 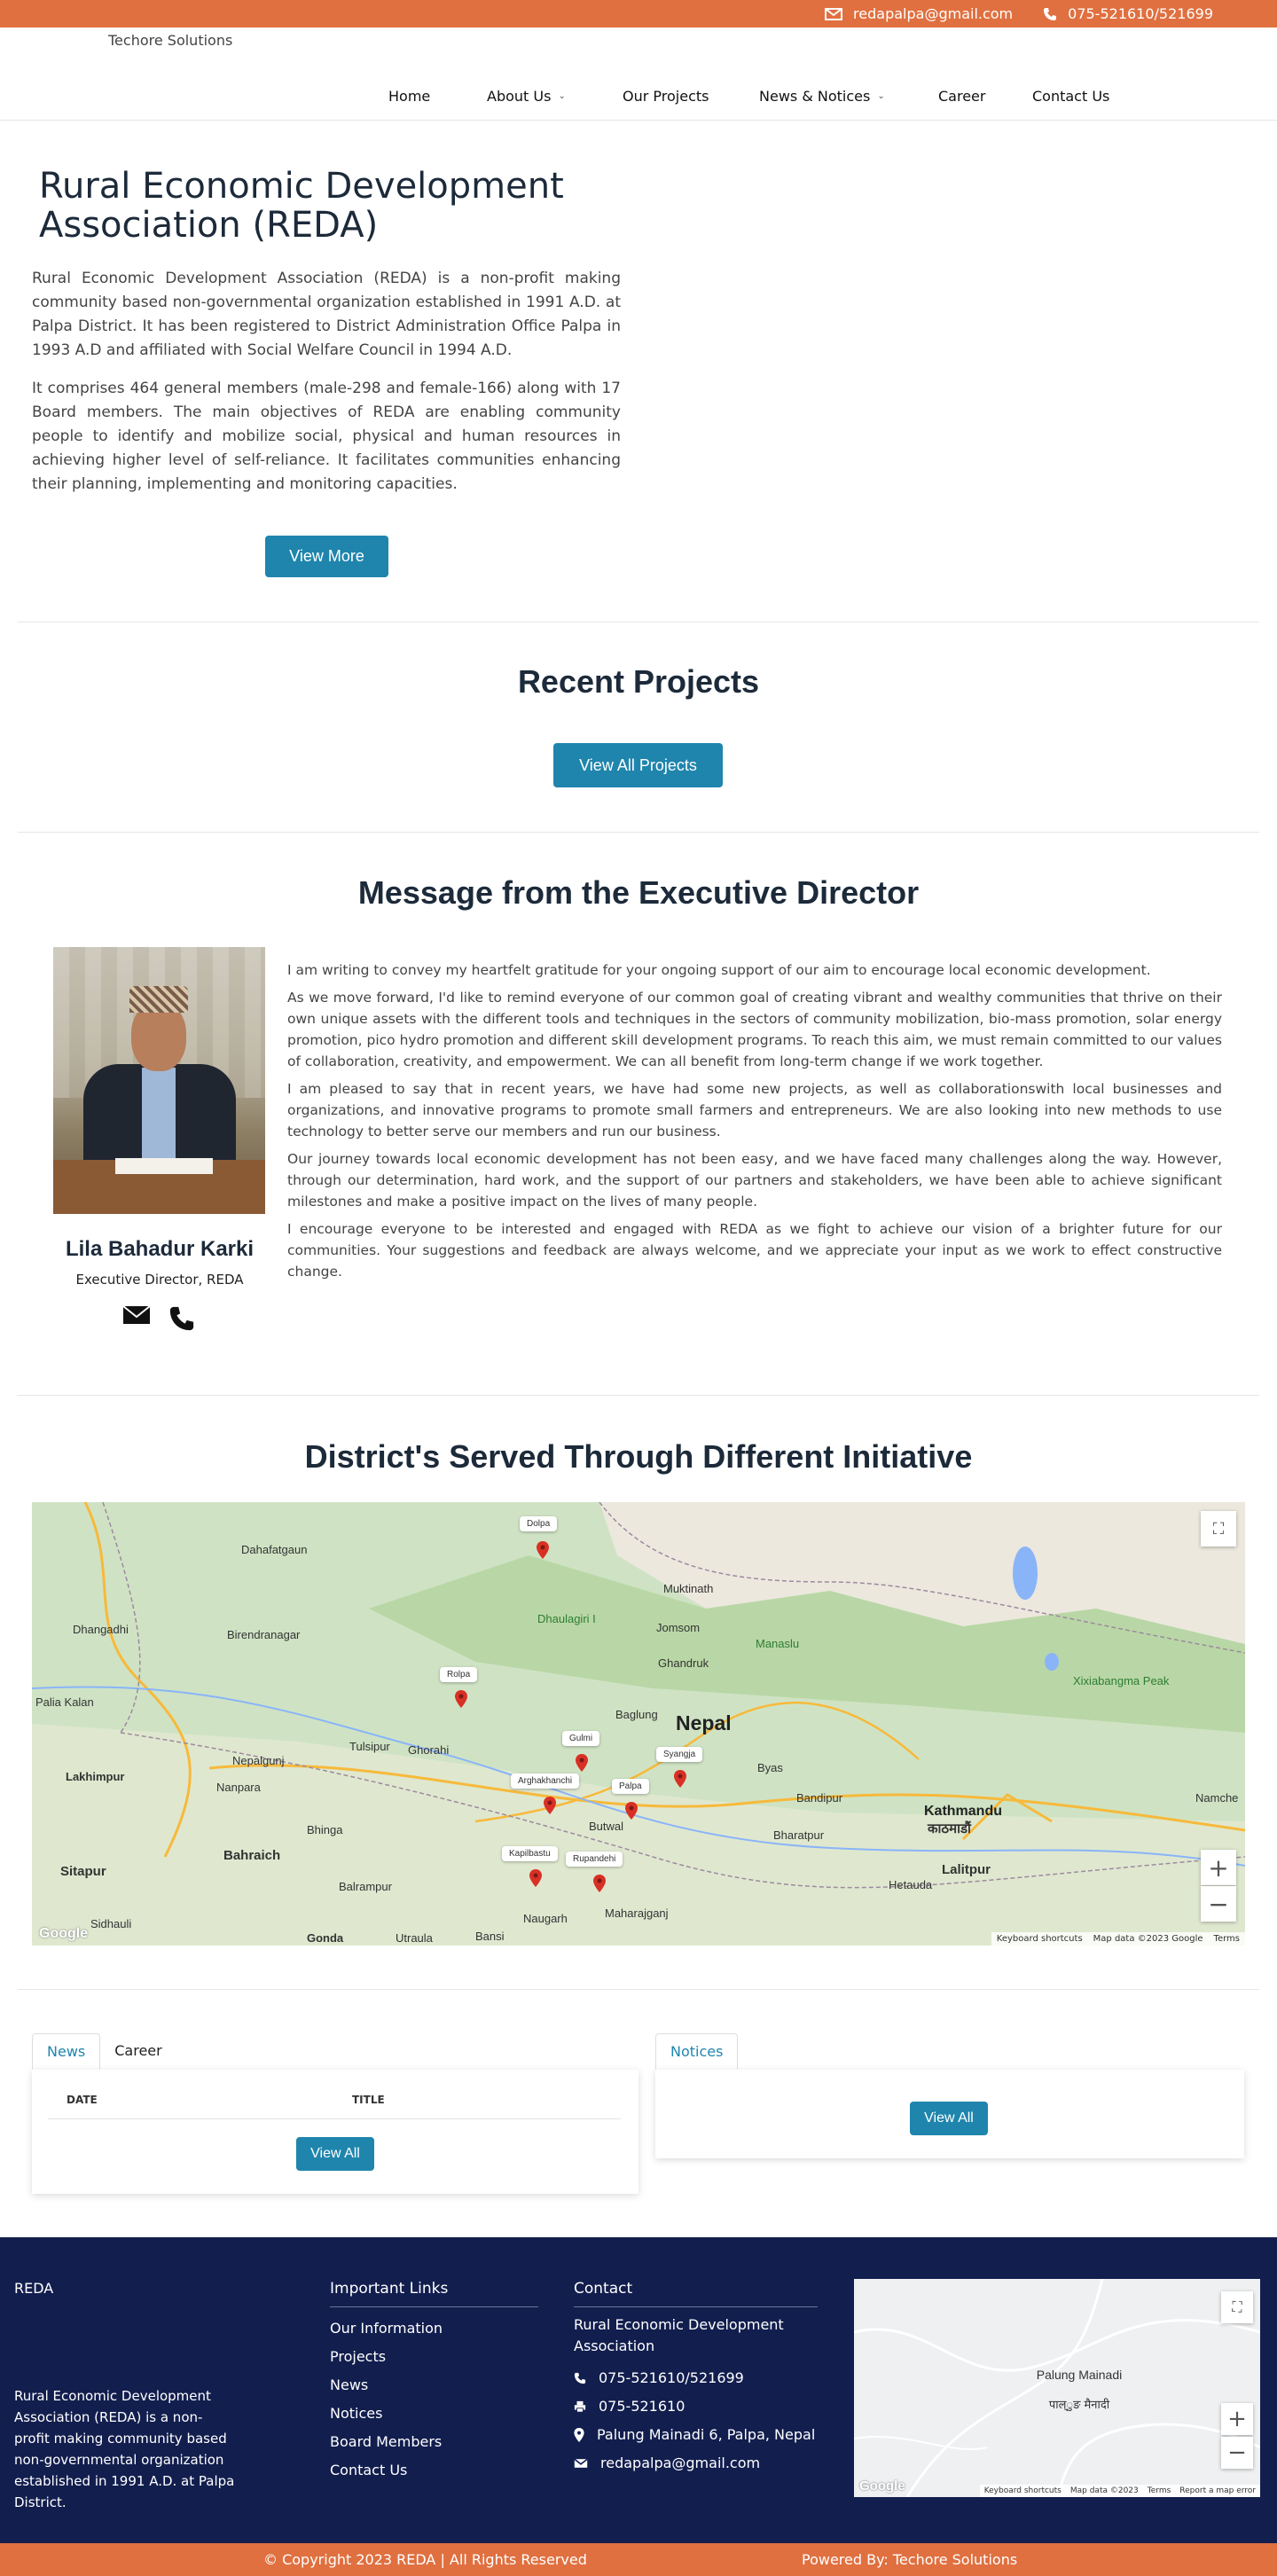 What do you see at coordinates (638, 765) in the screenshot?
I see `view-all-projects-button: View All Projects` at bounding box center [638, 765].